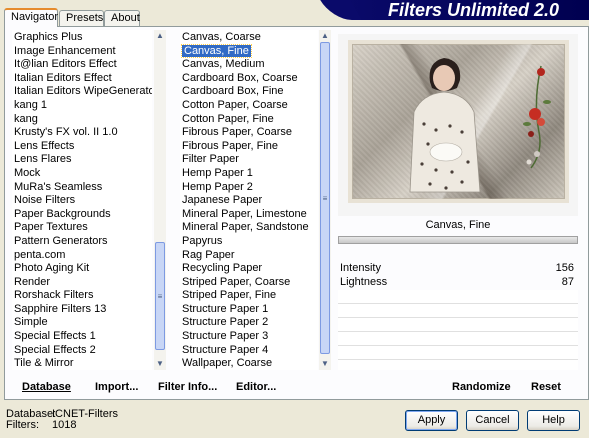 The width and height of the screenshot is (589, 438). I want to click on list-item: Simple, so click(82, 323).